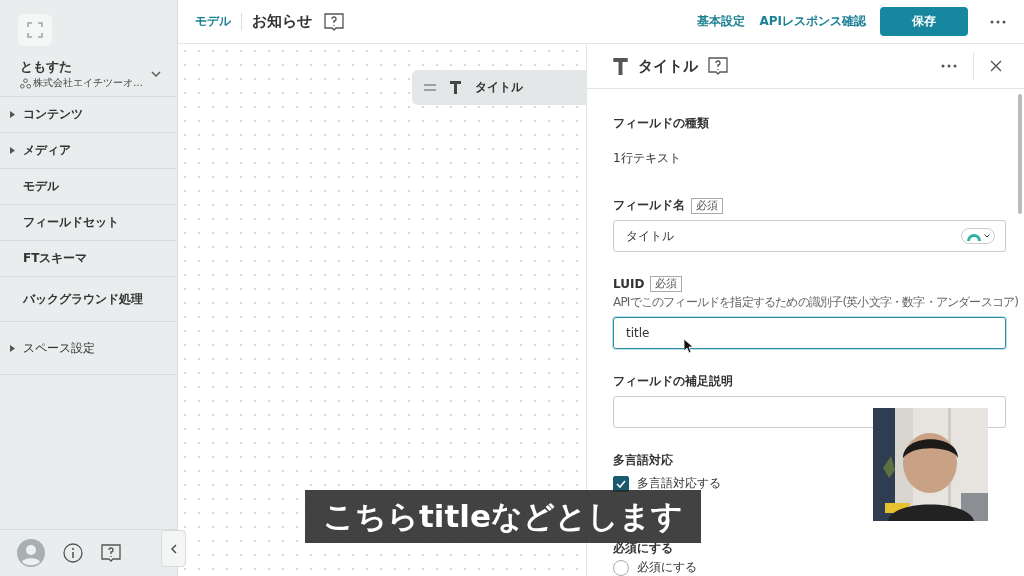 The image size is (1024, 576). What do you see at coordinates (649, 205) in the screenshot?
I see `section-label: フィールド名` at bounding box center [649, 205].